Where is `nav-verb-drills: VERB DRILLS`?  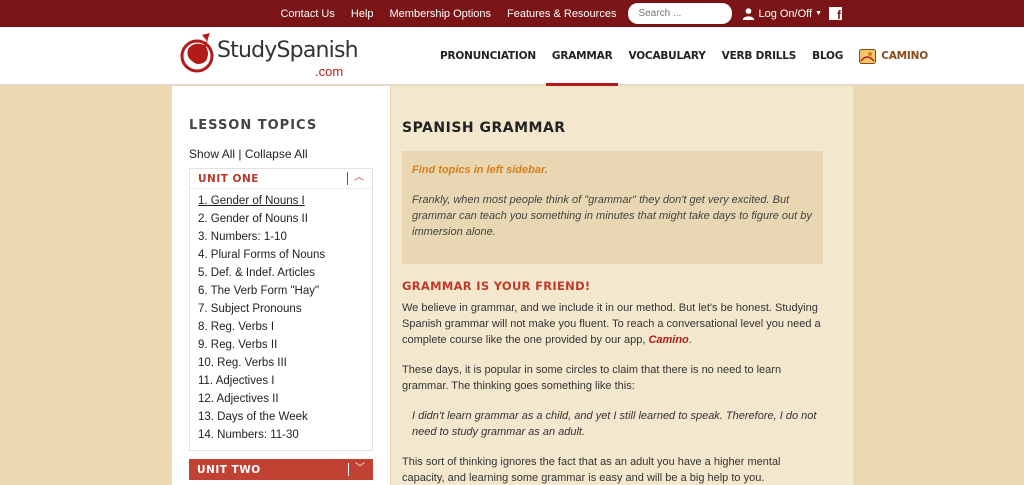
nav-verb-drills: VERB DRILLS is located at coordinates (759, 56).